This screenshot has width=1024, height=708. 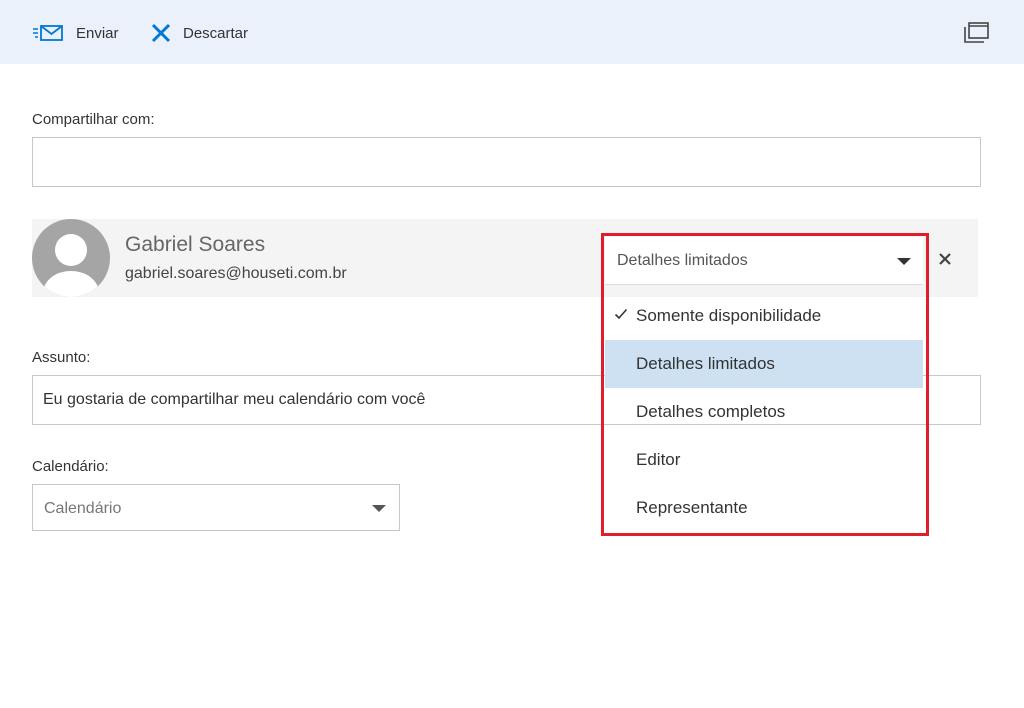 What do you see at coordinates (692, 507) in the screenshot?
I see `permission-option-label: Representante` at bounding box center [692, 507].